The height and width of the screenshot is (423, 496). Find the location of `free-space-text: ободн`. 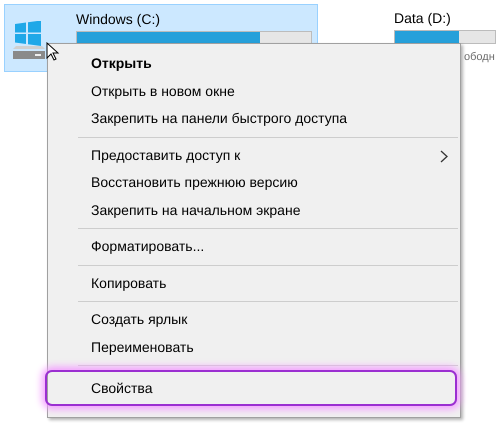

free-space-text: ободн is located at coordinates (480, 57).